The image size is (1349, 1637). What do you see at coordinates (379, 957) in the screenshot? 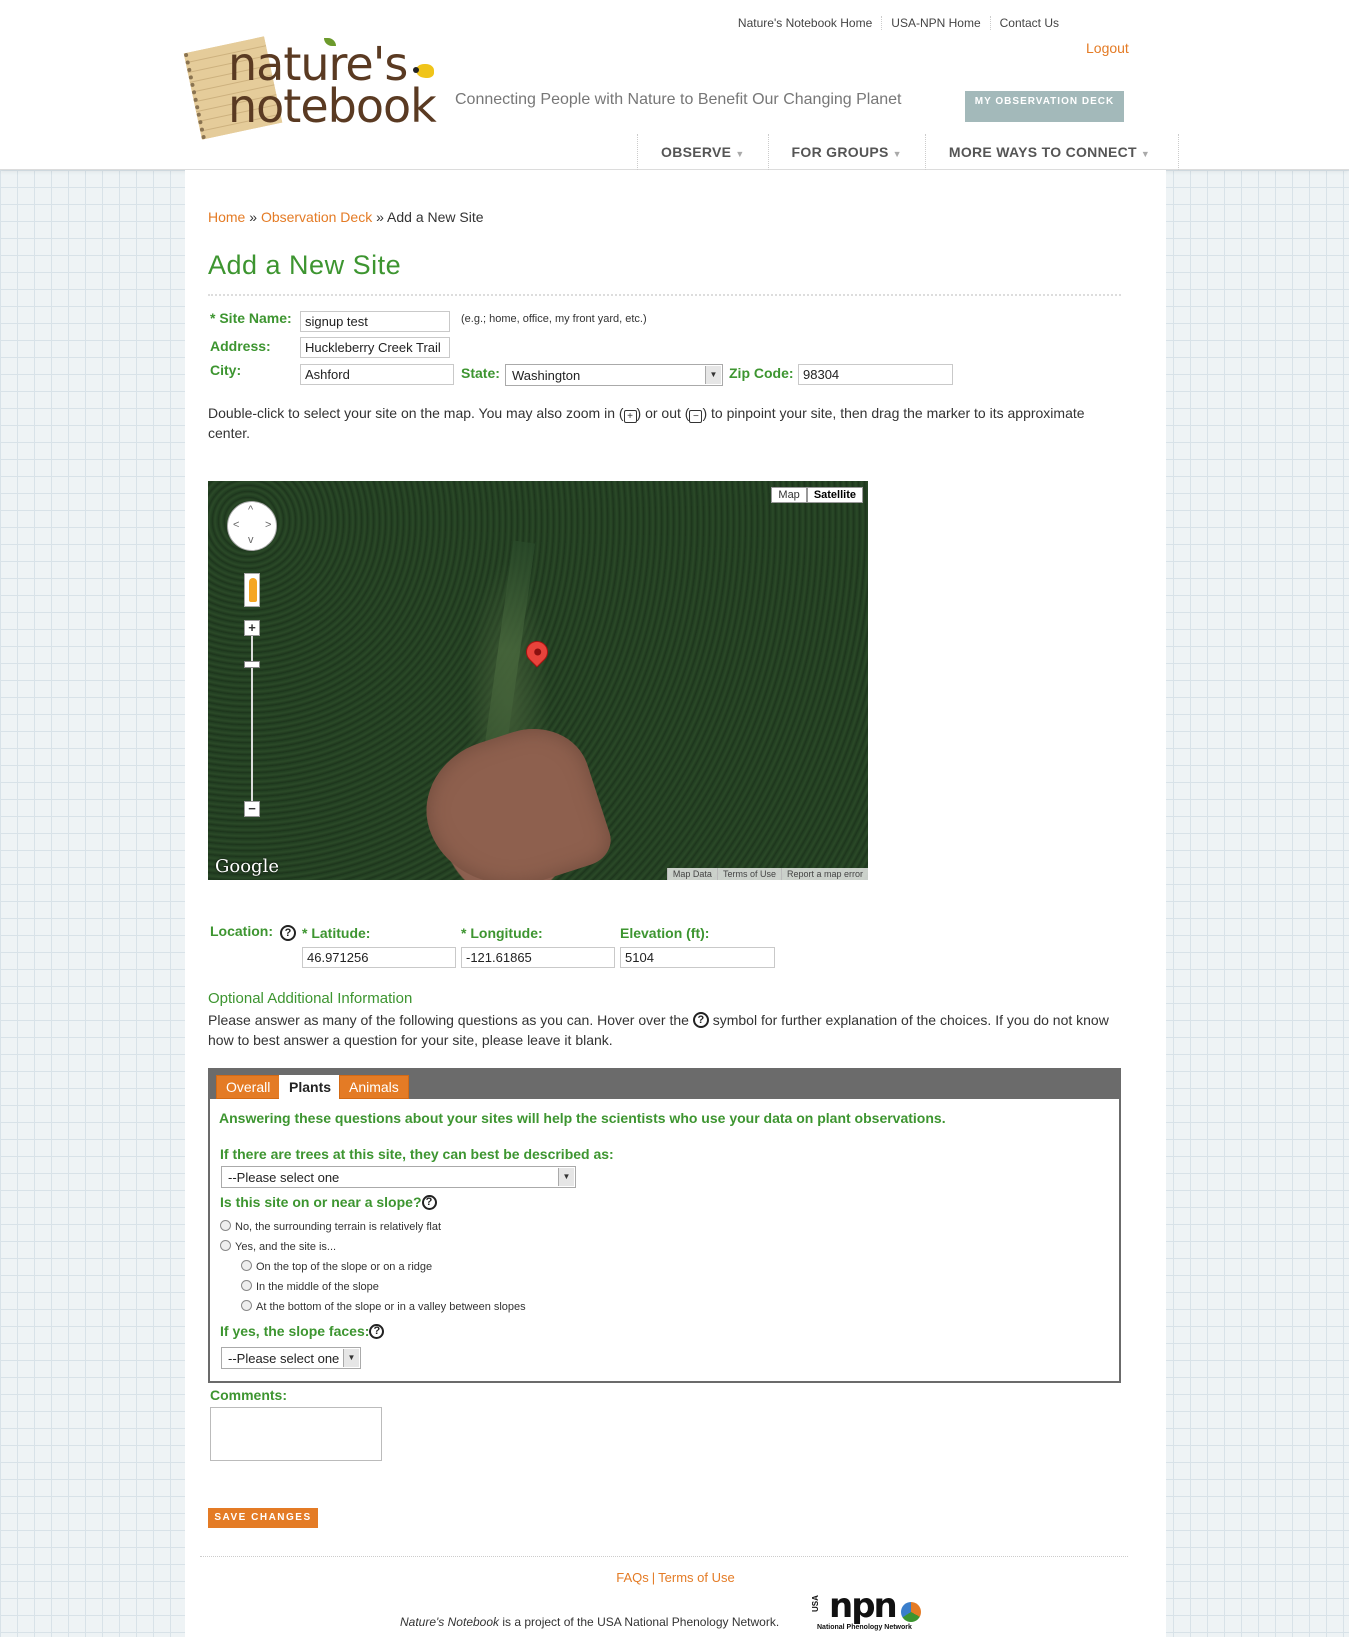
I see `latitude-input: 46.971256` at bounding box center [379, 957].